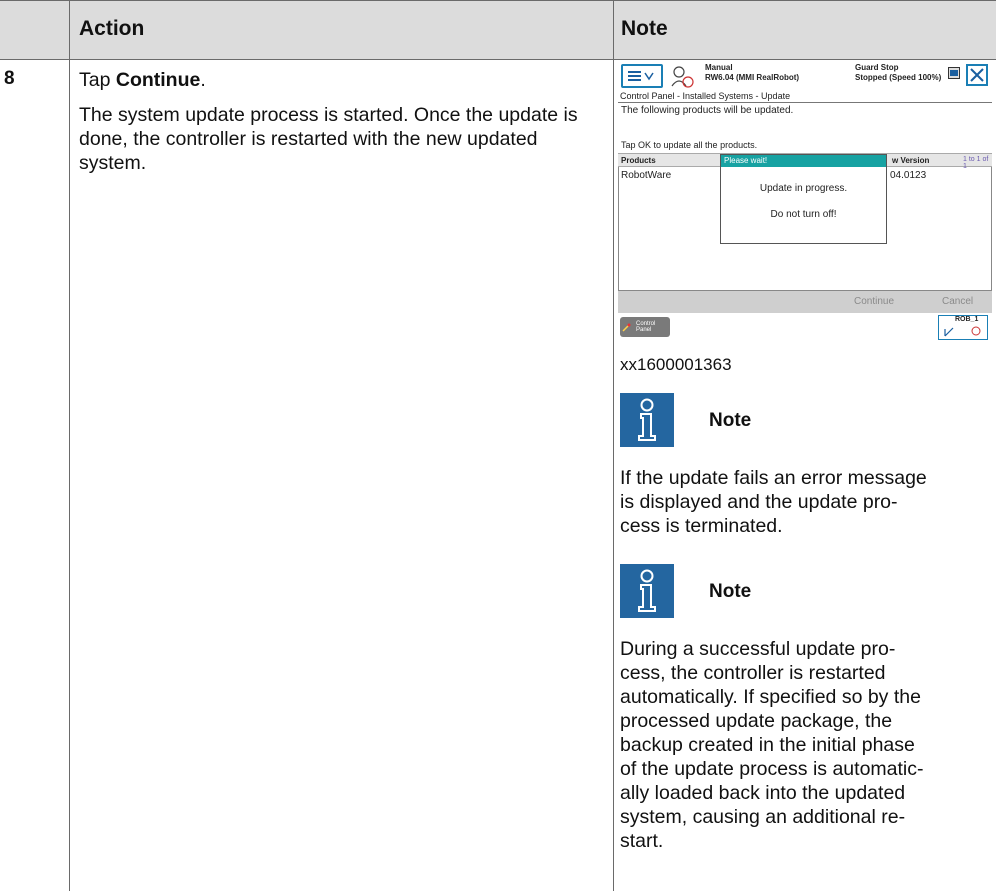  I want to click on close-icon, so click(977, 75).